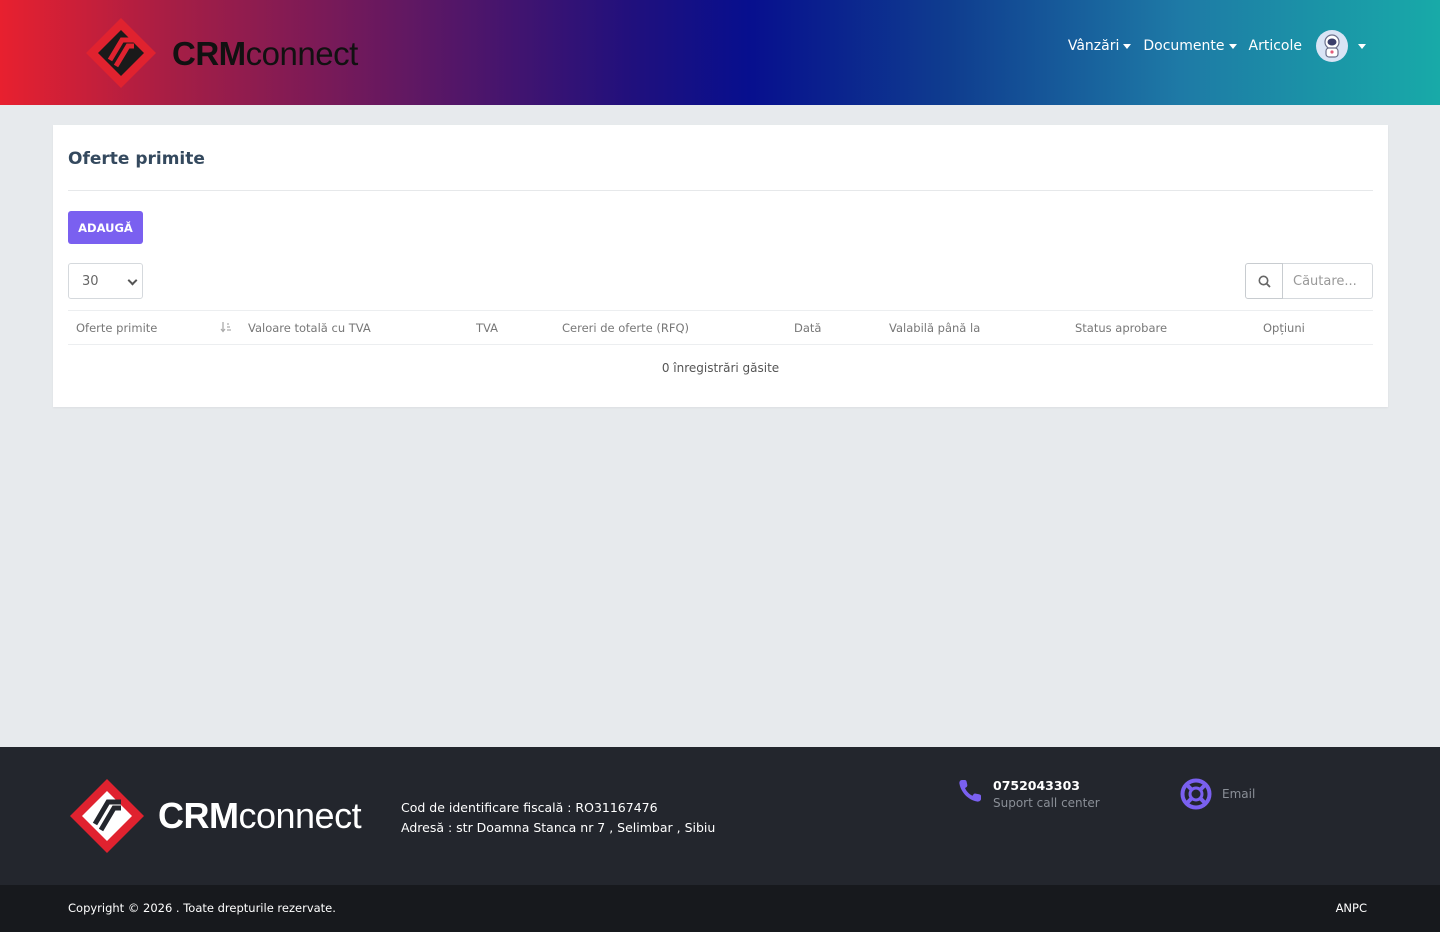  I want to click on nav-documente: Documente, so click(1190, 46).